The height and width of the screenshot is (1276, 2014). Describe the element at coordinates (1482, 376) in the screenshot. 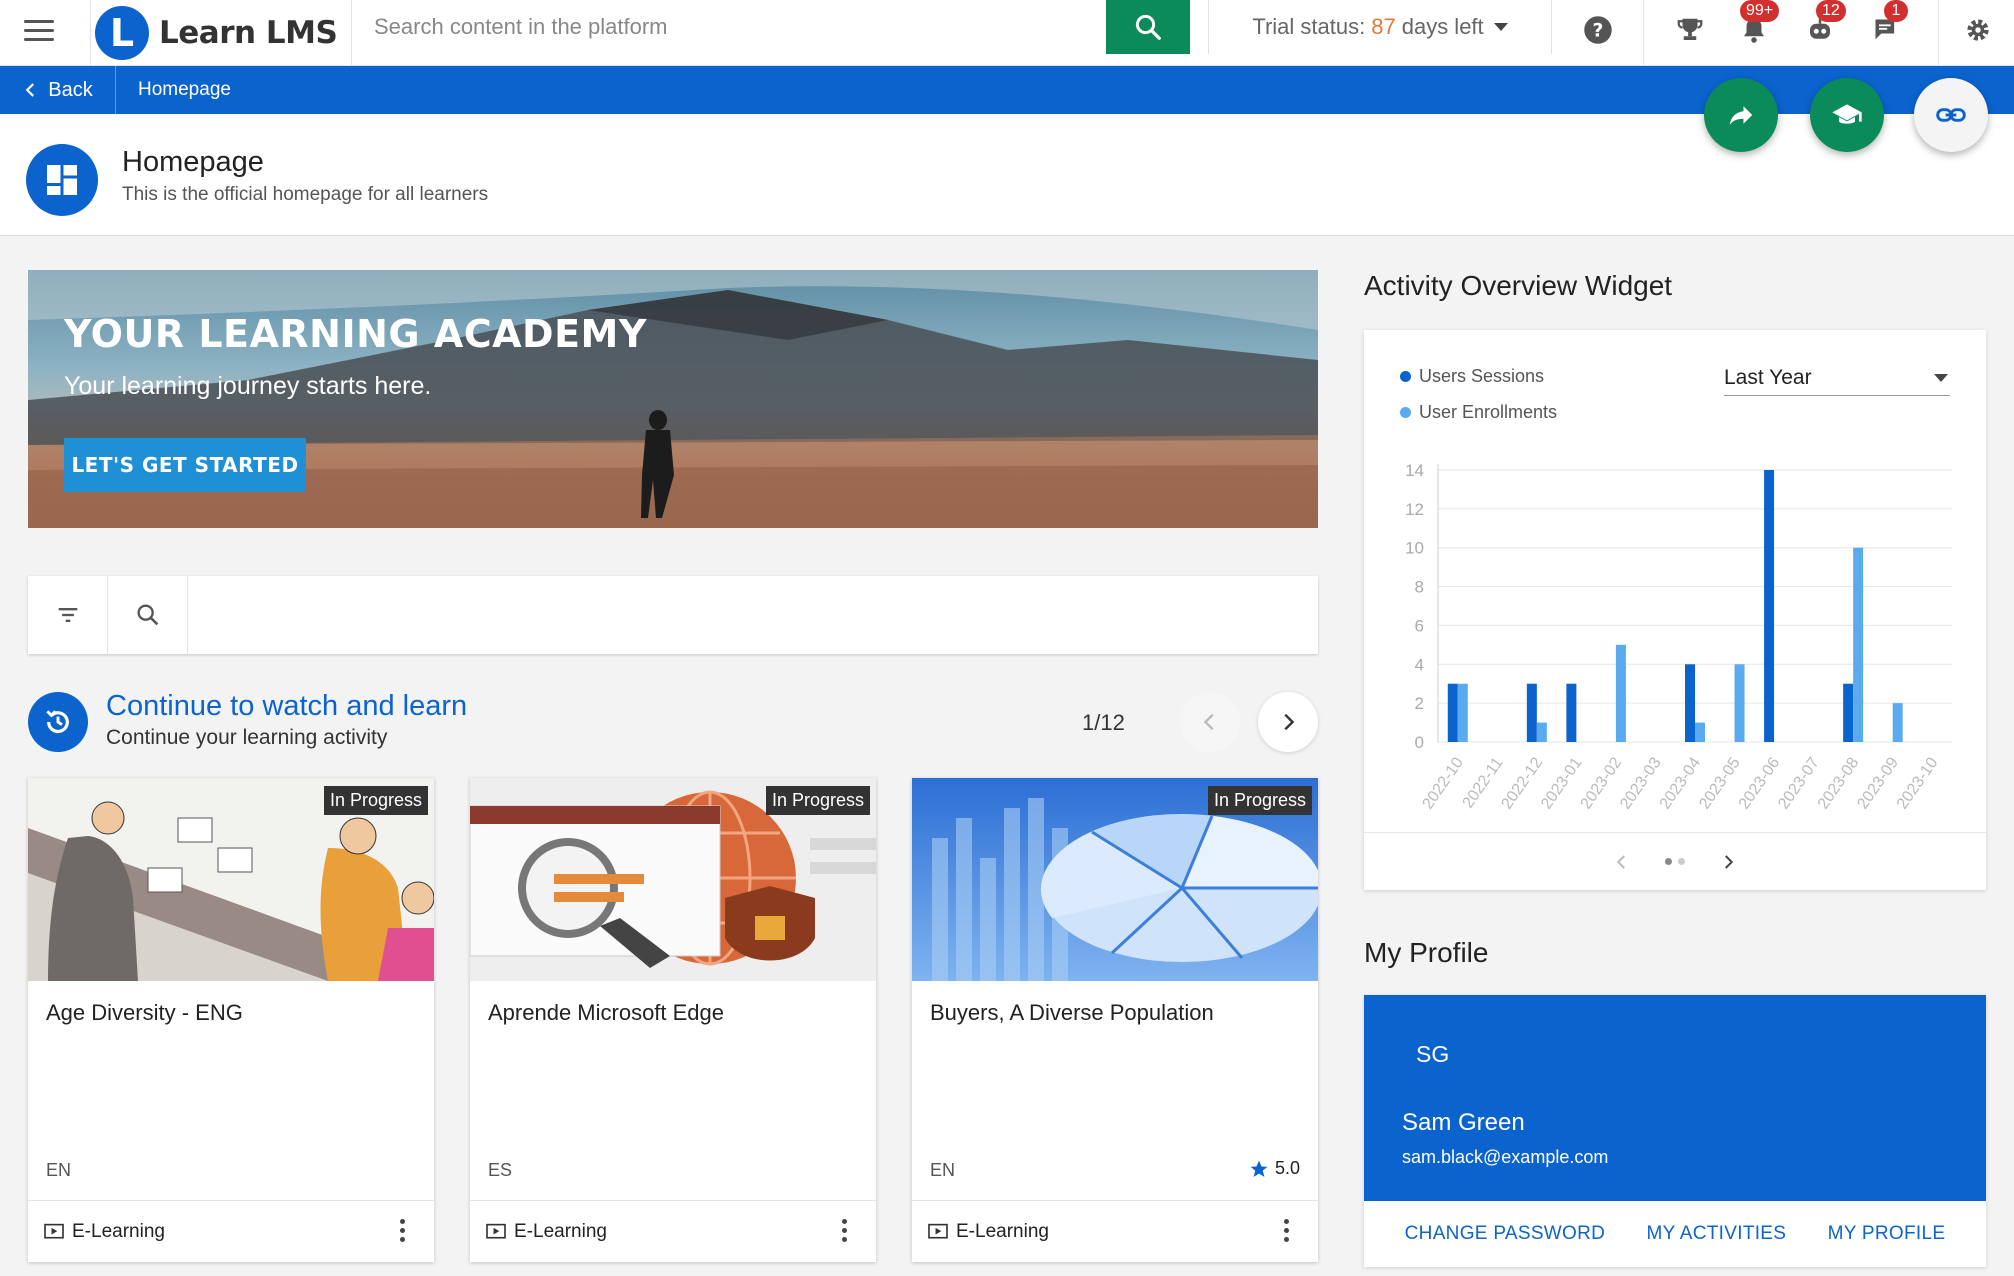

I see `legend-label: Users Sessions` at that location.